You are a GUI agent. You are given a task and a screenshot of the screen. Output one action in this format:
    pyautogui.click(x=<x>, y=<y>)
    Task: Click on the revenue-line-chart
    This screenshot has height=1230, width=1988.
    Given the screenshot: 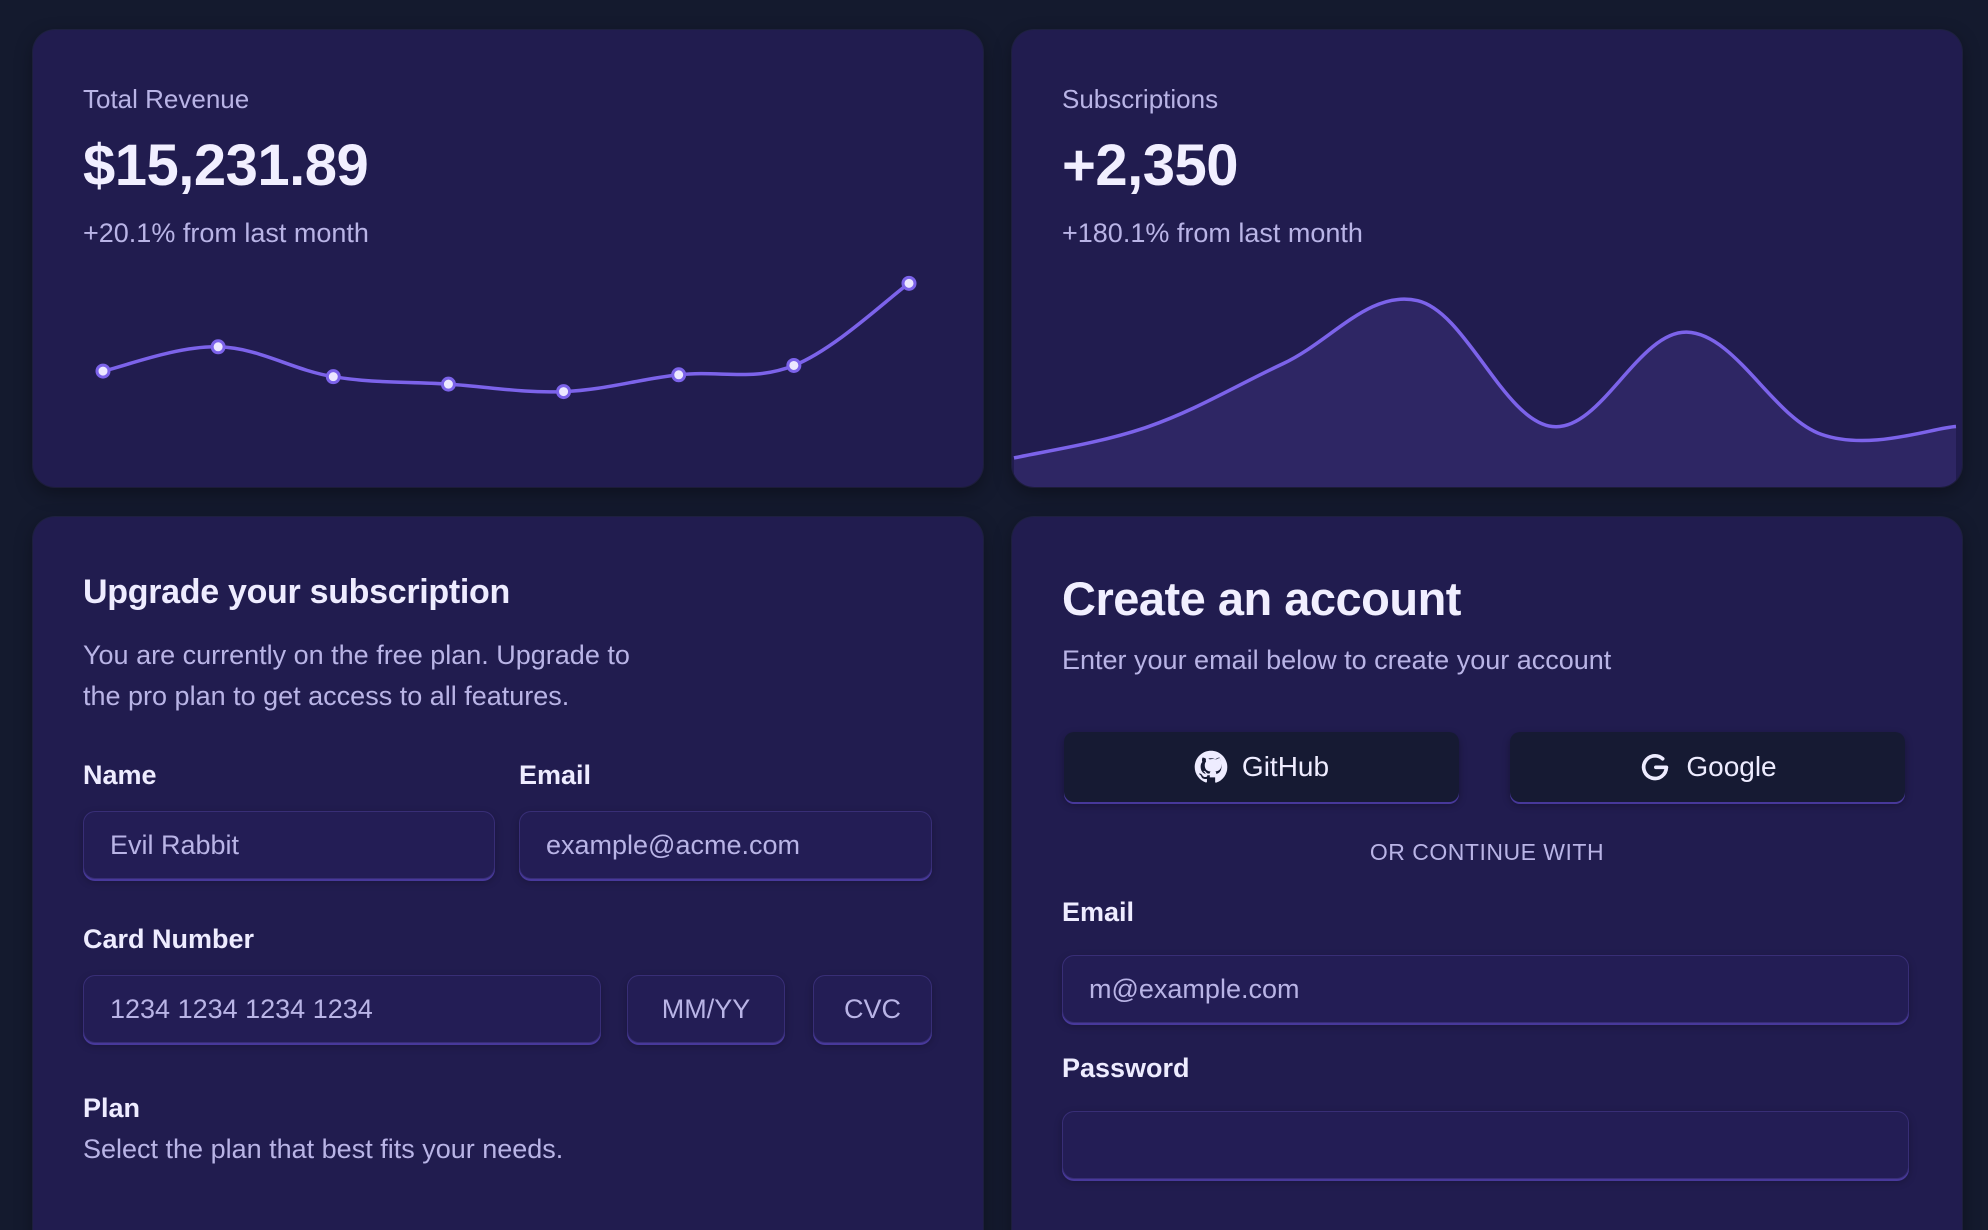 What is the action you would take?
    pyautogui.click(x=506, y=337)
    